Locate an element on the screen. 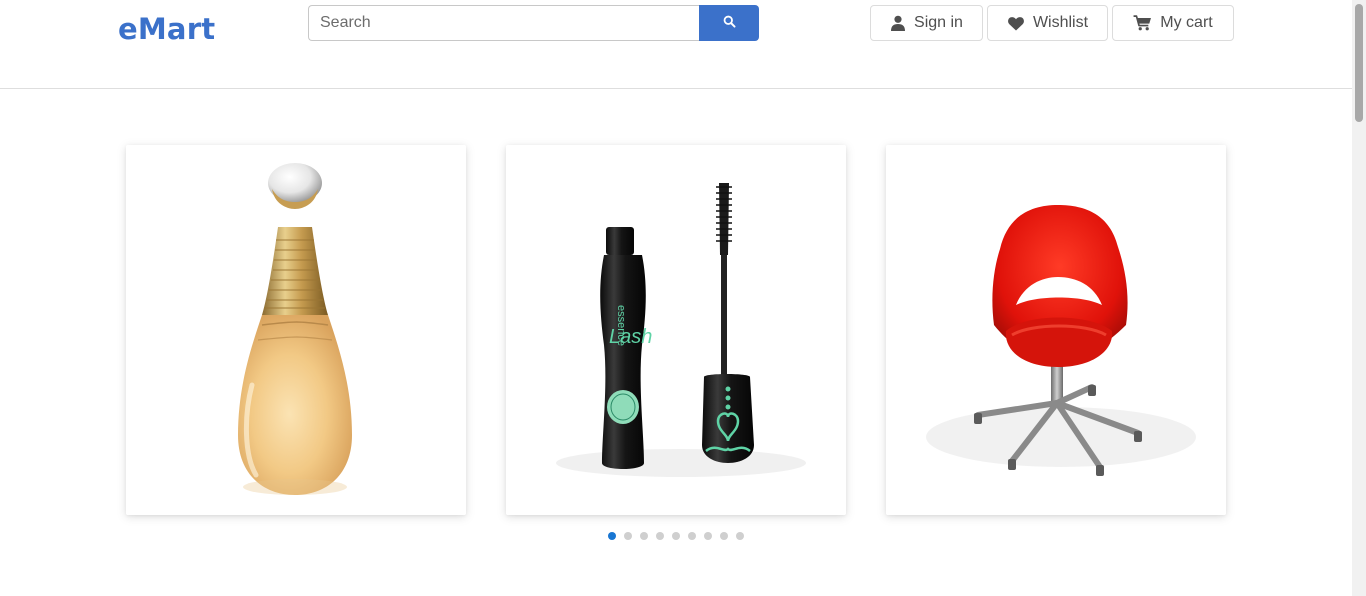 This screenshot has height=596, width=1366. wishlist-label: Wishlist is located at coordinates (1060, 22).